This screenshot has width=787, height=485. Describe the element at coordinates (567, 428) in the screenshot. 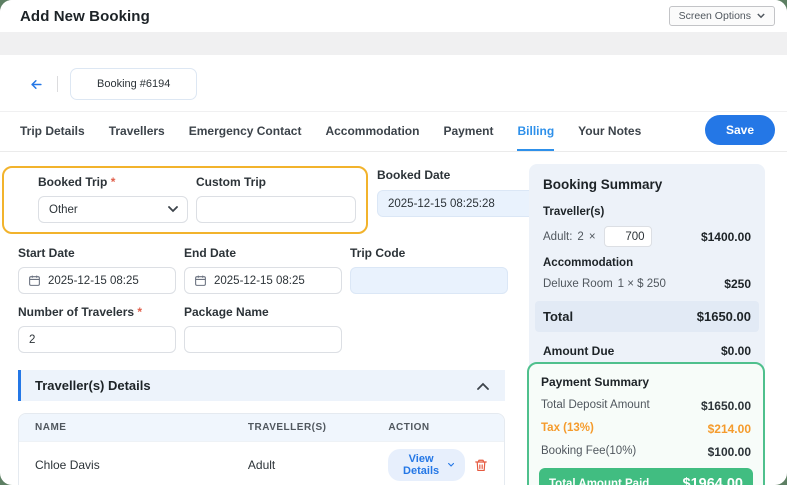

I see `tax-label: Tax (13%)` at that location.